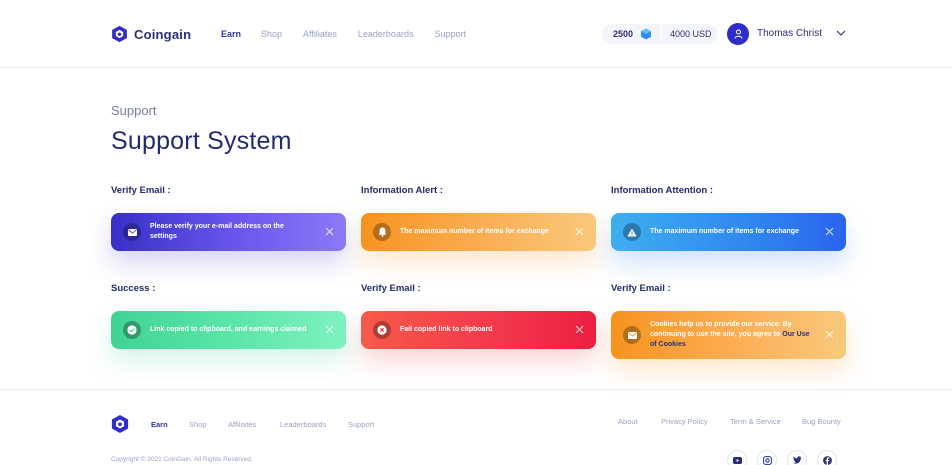 This screenshot has width=952, height=465. I want to click on brand-name: Coingain, so click(163, 34).